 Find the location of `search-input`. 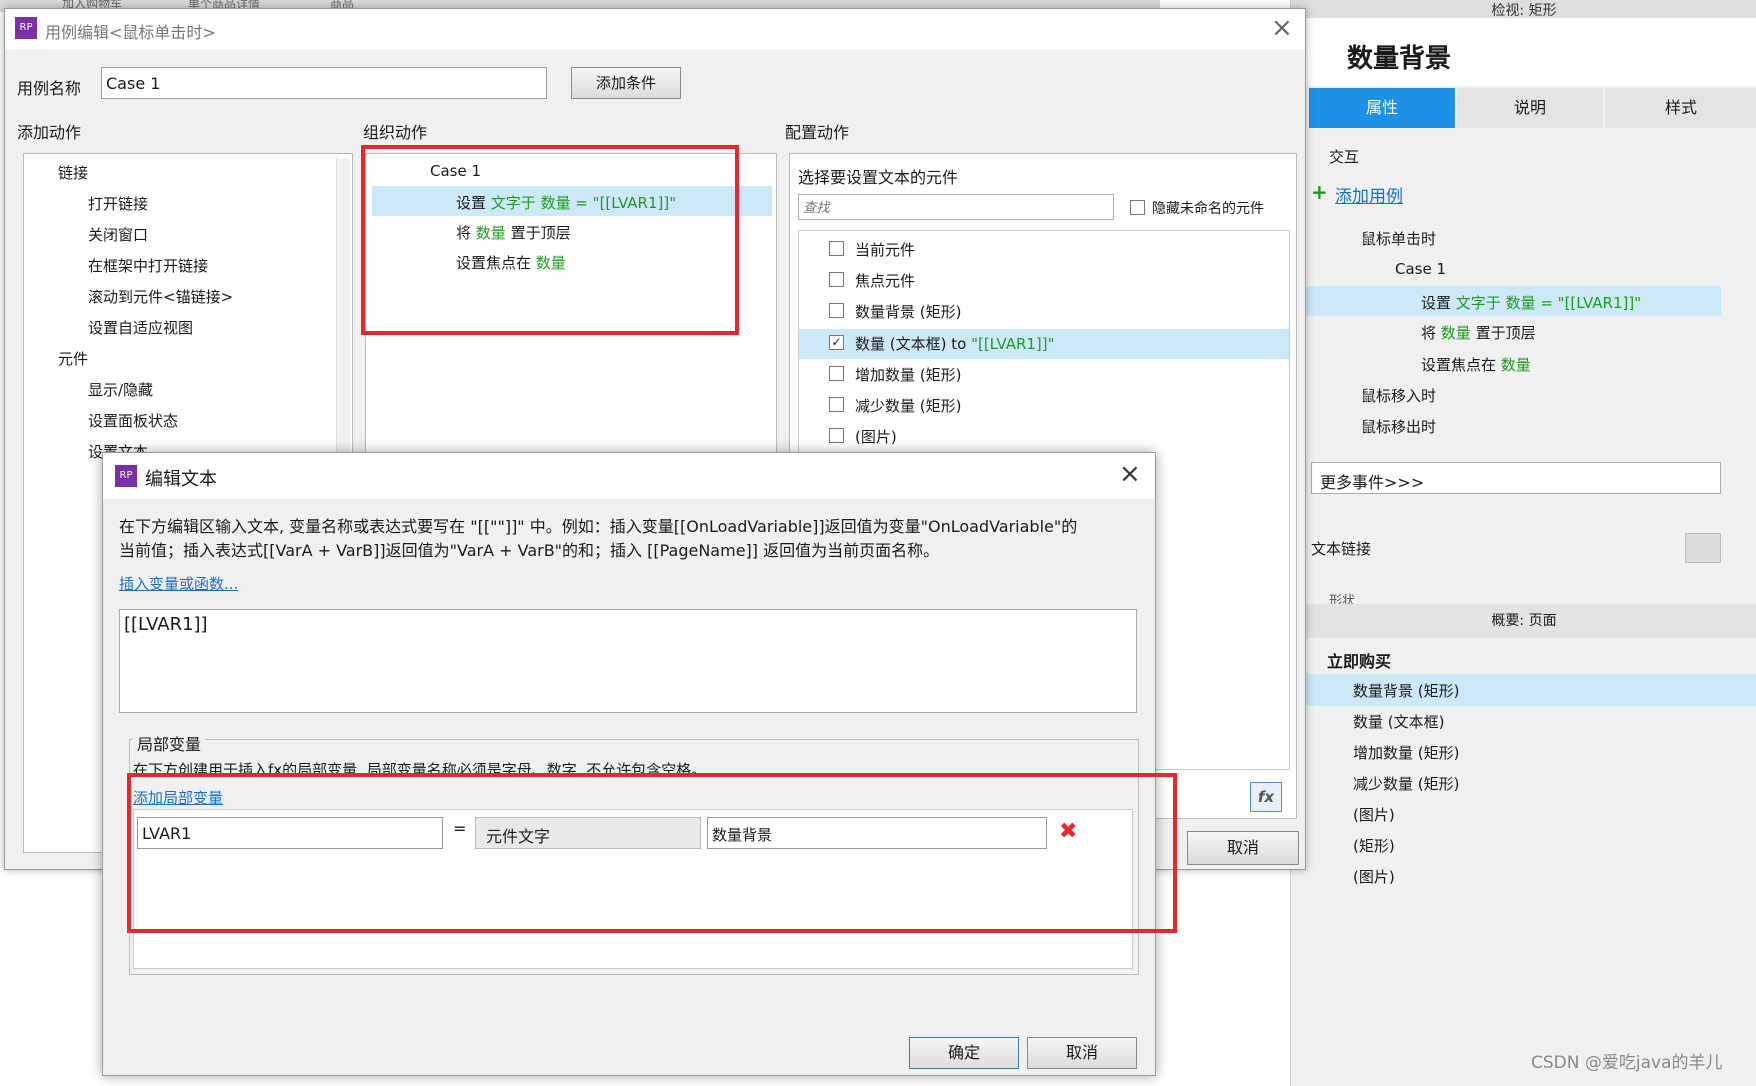

search-input is located at coordinates (956, 207).